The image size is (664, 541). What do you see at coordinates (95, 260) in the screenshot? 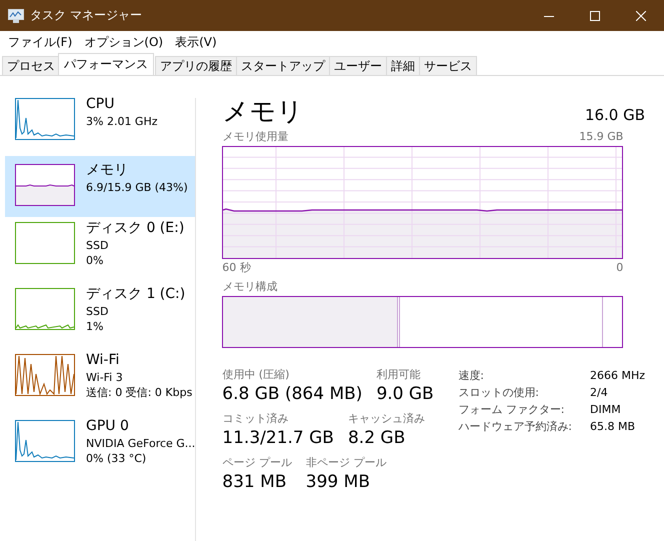
I see `sidebar-item-detail: 0%` at bounding box center [95, 260].